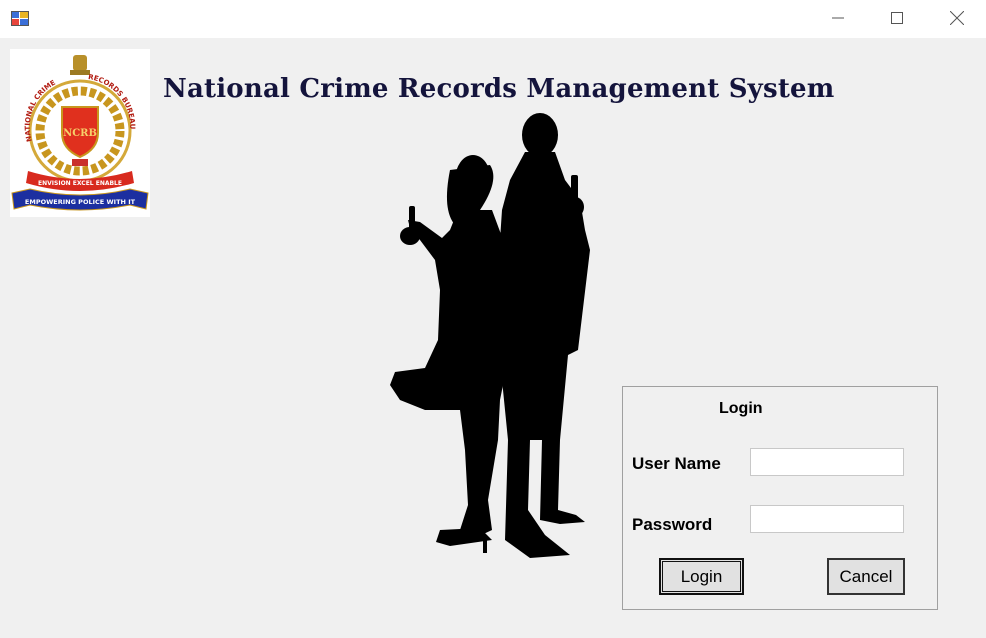  I want to click on app-icon, so click(20, 18).